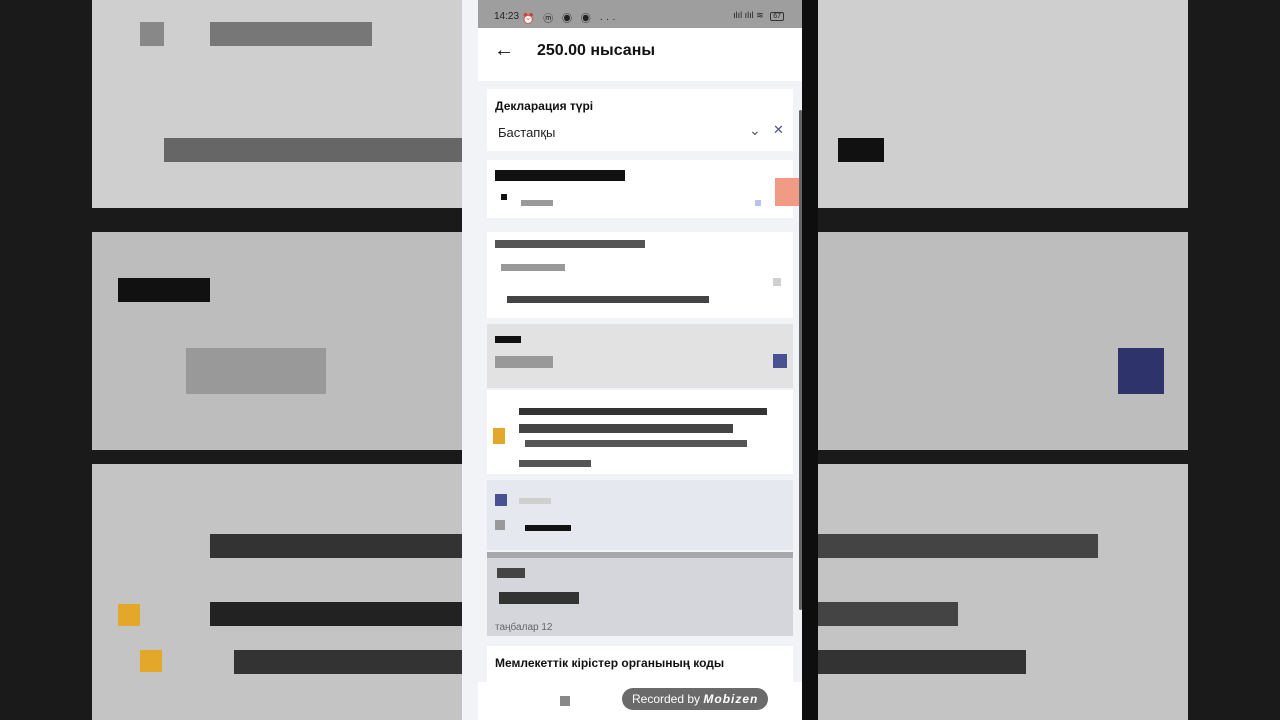 This screenshot has height=720, width=1280. Describe the element at coordinates (778, 130) in the screenshot. I see `close-icon: ✕` at that location.